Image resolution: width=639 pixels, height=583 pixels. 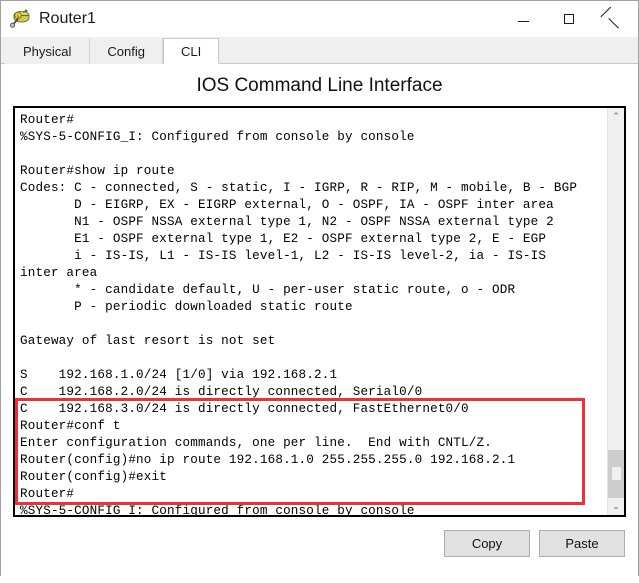 What do you see at coordinates (582, 543) in the screenshot?
I see `paste-button: Paste` at bounding box center [582, 543].